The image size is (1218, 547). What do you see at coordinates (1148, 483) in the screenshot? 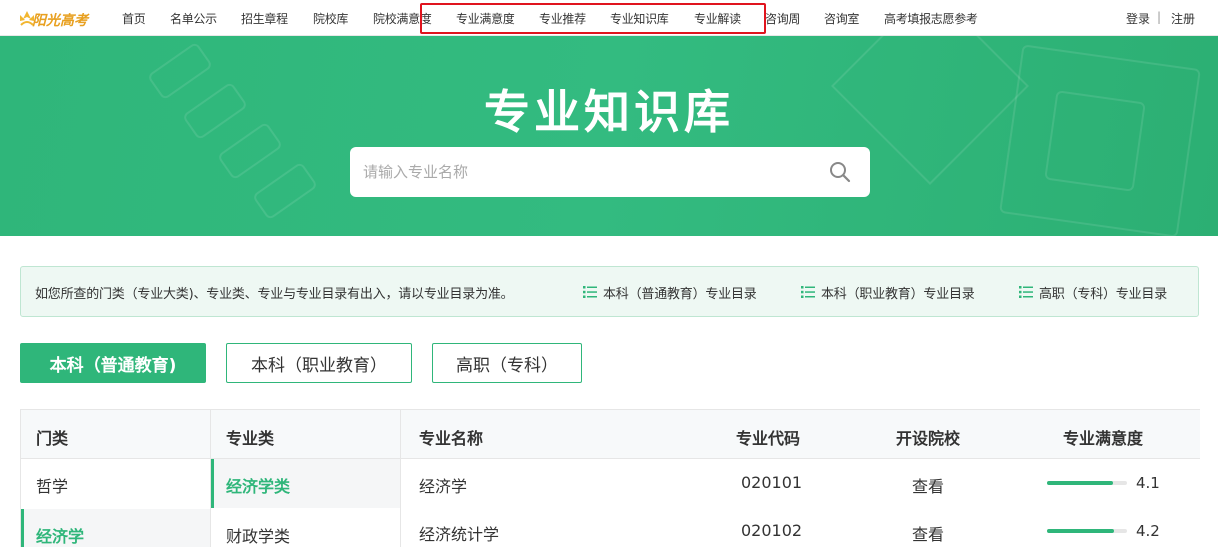
I see `satisfaction-score: 4.1` at bounding box center [1148, 483].